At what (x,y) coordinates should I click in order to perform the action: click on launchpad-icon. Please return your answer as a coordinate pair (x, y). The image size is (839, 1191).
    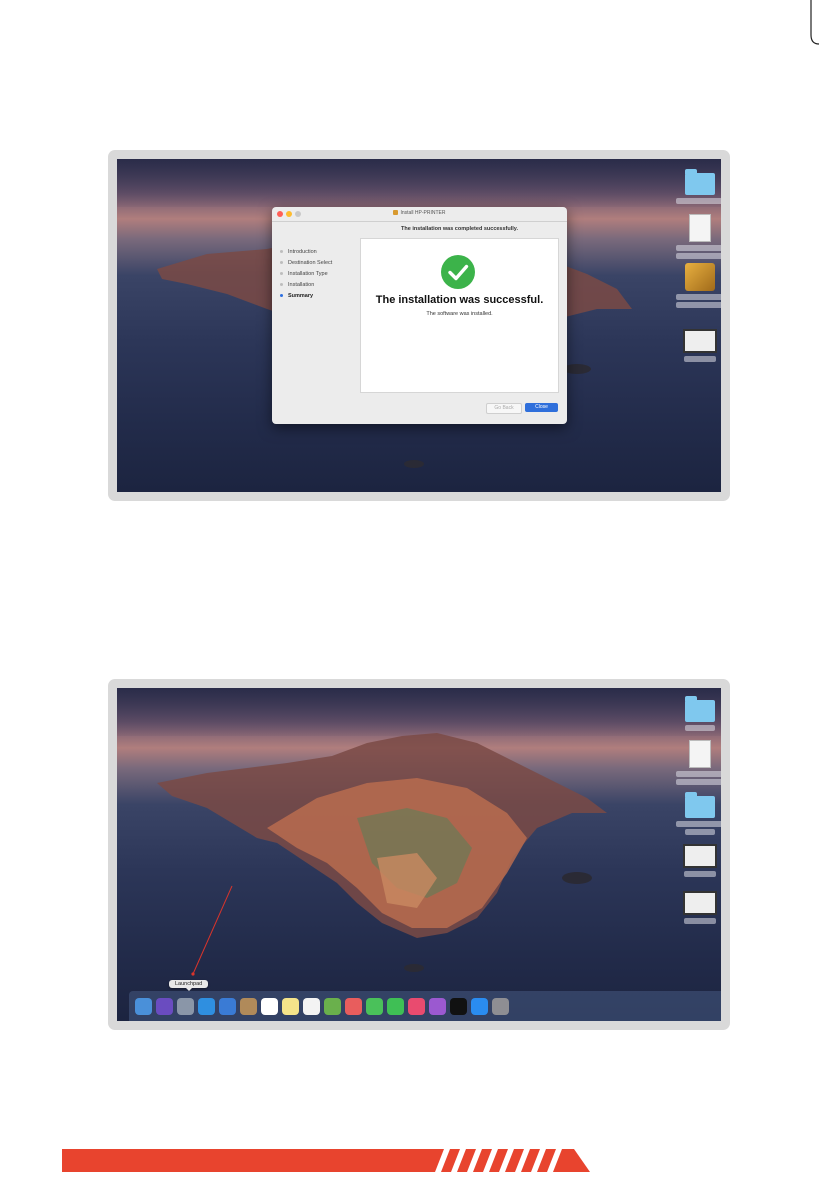
    Looking at the image, I should click on (185, 1006).